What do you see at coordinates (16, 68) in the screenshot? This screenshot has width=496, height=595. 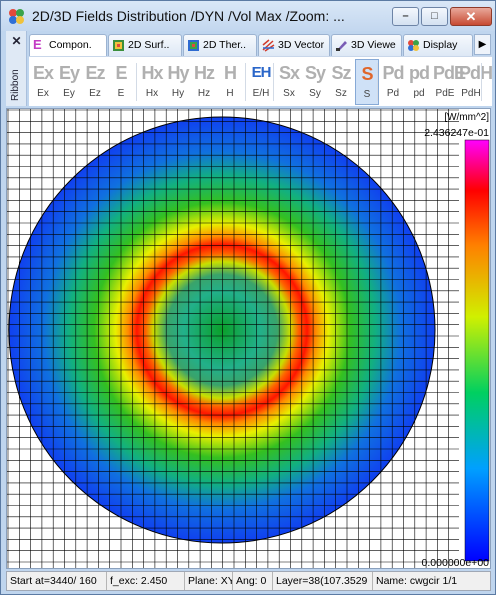 I see `ribbon-side-panel: ✕ Ribbon` at bounding box center [16, 68].